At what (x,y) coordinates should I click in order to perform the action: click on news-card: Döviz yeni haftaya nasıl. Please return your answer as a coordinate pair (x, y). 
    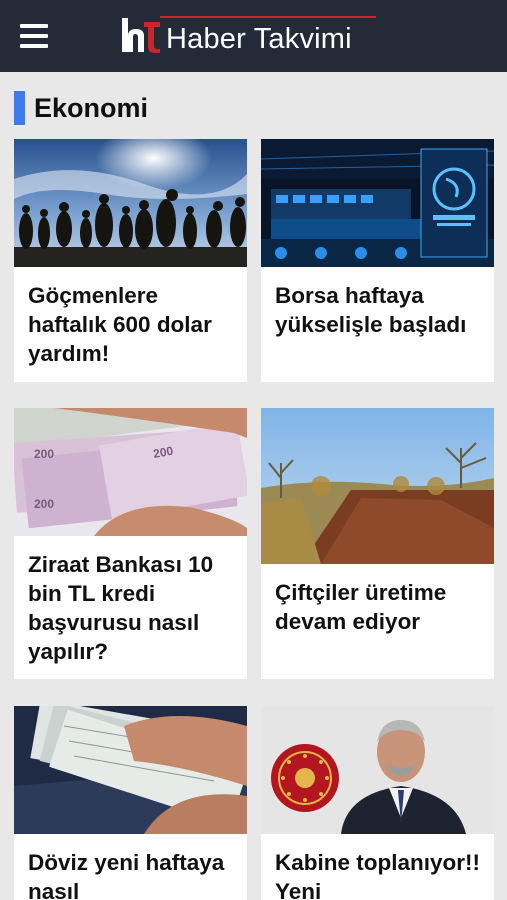
    Looking at the image, I should click on (130, 803).